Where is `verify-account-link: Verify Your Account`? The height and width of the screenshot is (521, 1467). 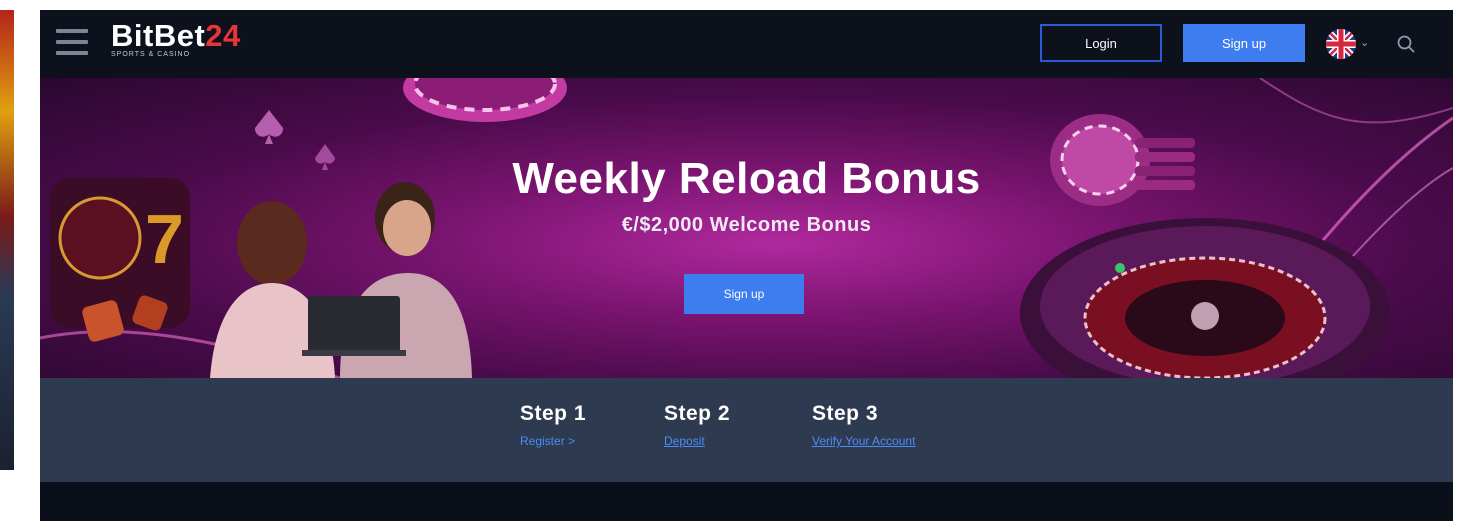 verify-account-link: Verify Your Account is located at coordinates (863, 441).